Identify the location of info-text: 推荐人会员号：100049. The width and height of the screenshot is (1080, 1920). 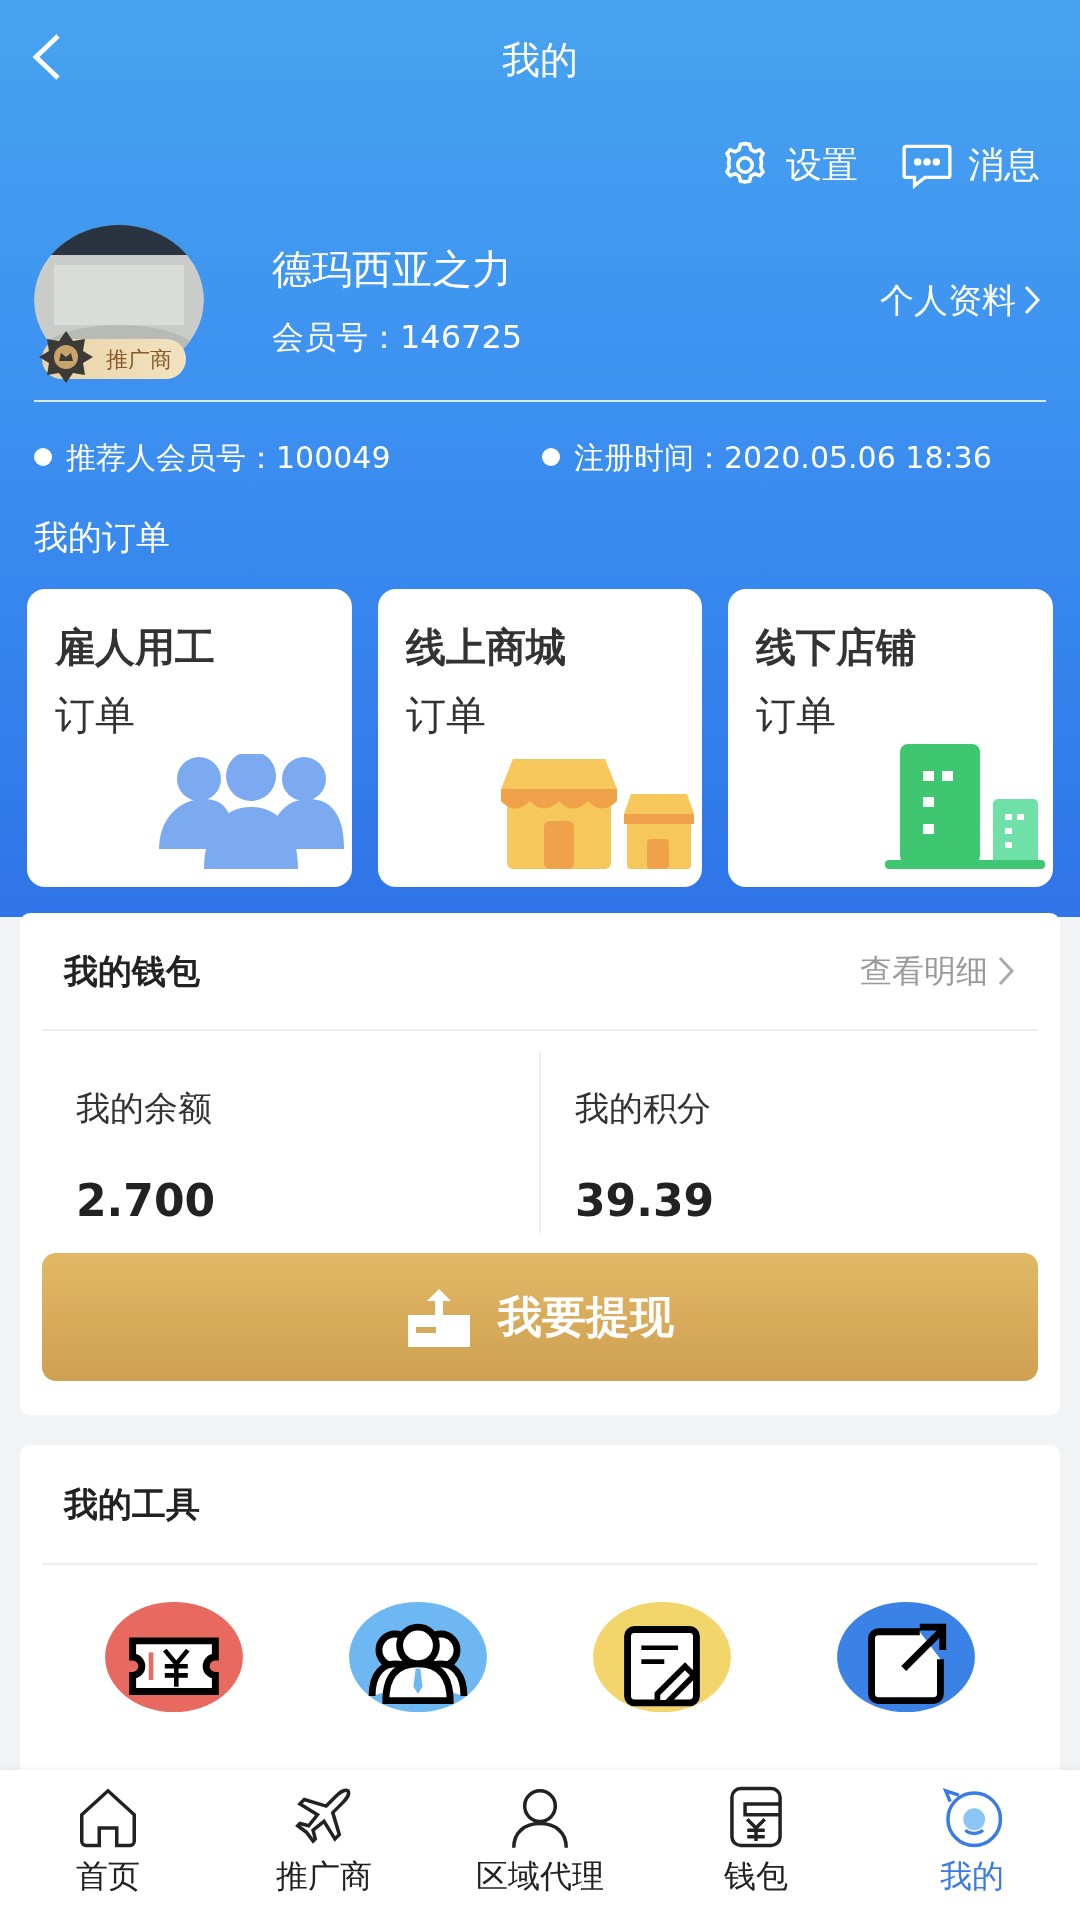
(228, 457).